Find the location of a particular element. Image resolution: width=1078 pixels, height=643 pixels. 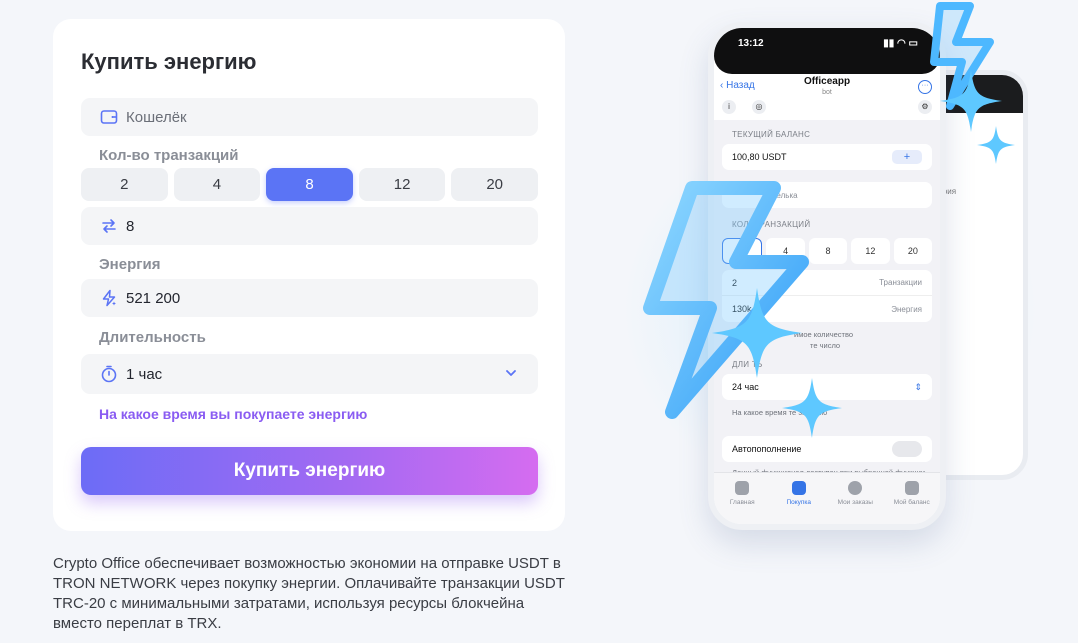

phone-status-bar: 13:12 ▮▮ ◠ ▭ is located at coordinates (827, 51).